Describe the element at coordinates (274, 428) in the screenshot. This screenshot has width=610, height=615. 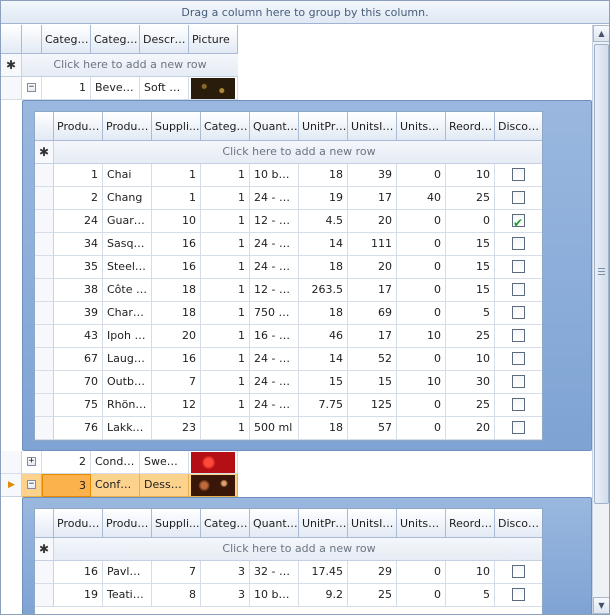
I see `cell-quantity-per-unit: 500 ml` at that location.